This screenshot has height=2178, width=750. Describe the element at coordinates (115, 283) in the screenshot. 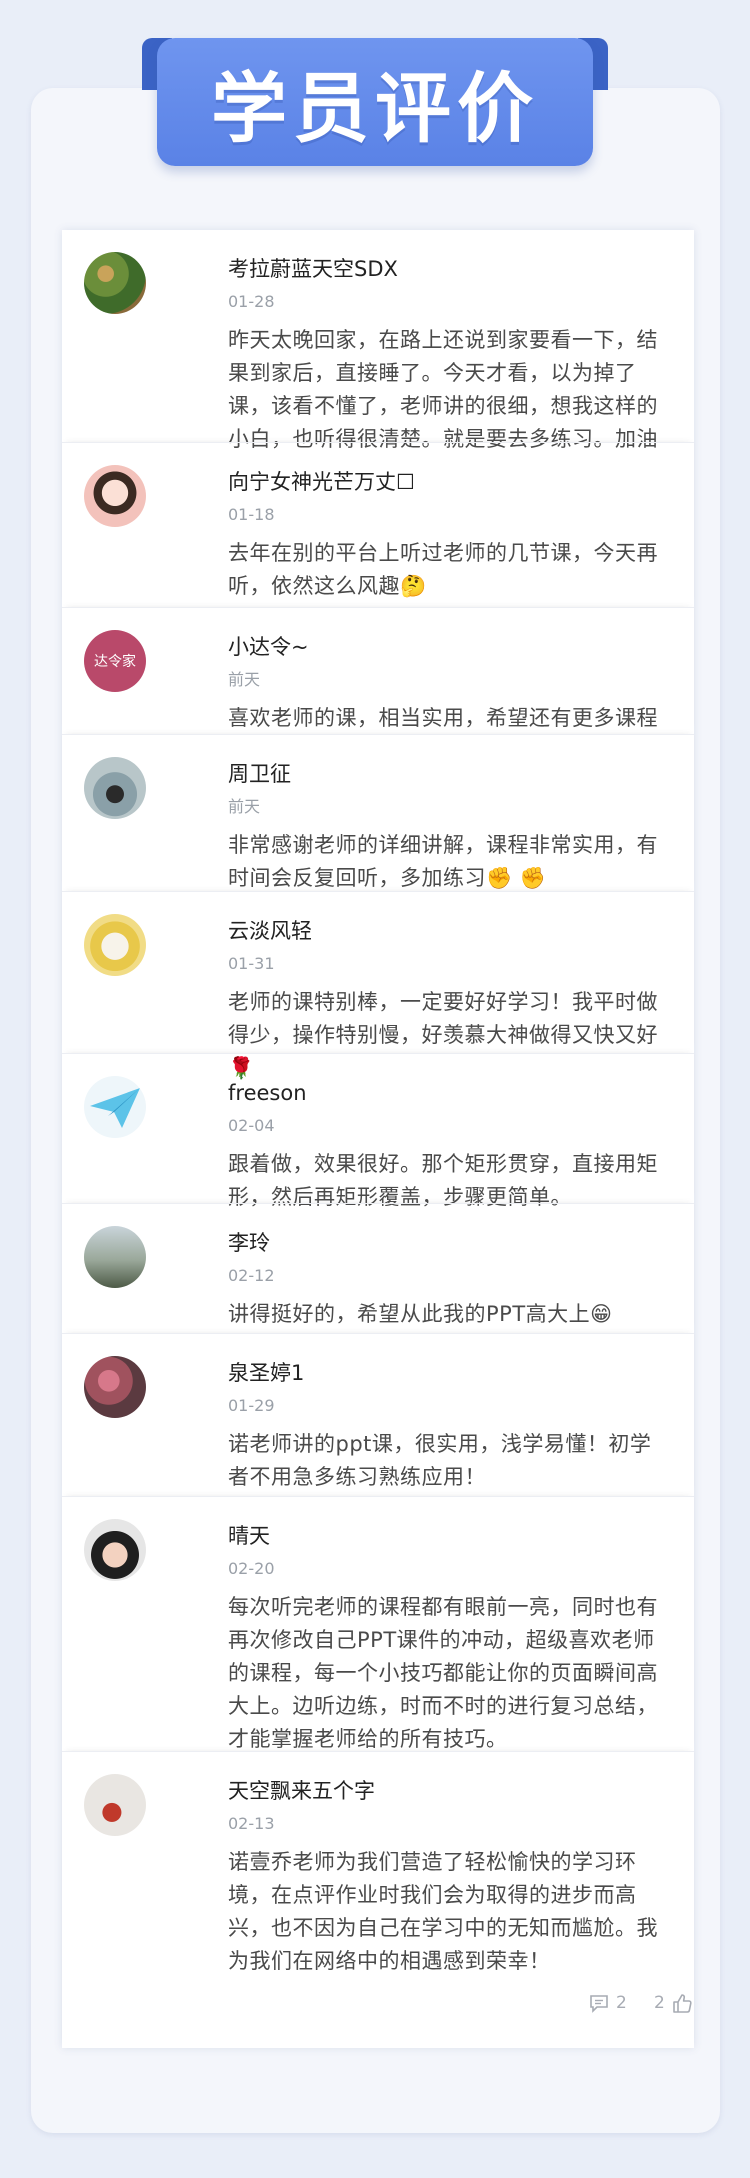

I see `succulent-plants-avatar` at that location.